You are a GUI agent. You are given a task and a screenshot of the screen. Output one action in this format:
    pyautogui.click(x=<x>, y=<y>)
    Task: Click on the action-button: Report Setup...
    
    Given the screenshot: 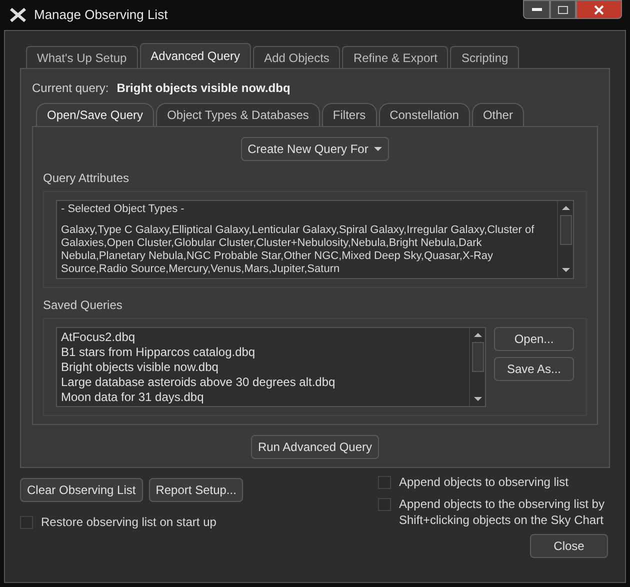 What is the action you would take?
    pyautogui.click(x=196, y=490)
    